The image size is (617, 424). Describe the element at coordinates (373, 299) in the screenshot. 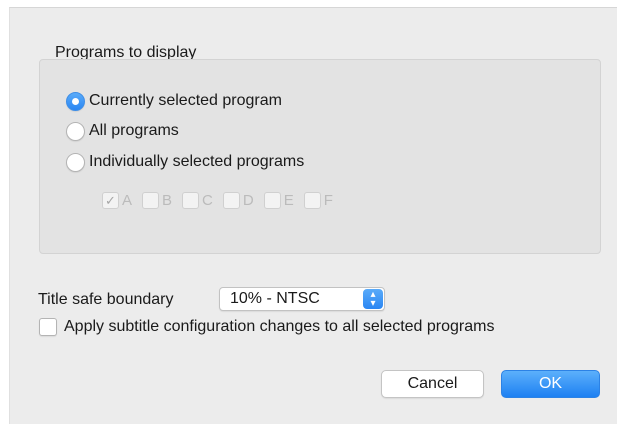

I see `up-down-chevron-icon: ▴ ▾` at that location.